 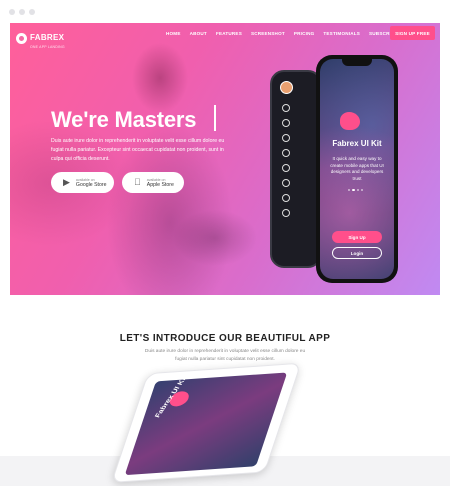 I want to click on signup-free-button: SIGN UP FREE, so click(x=412, y=33).